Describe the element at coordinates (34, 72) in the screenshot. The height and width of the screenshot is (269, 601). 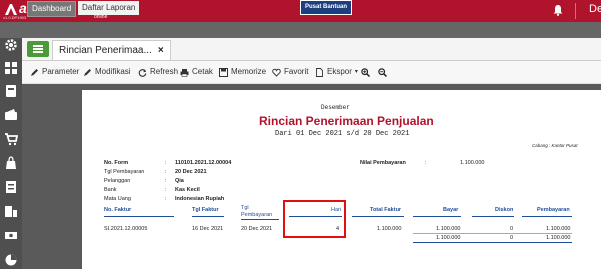
I see `pencil-icon` at that location.